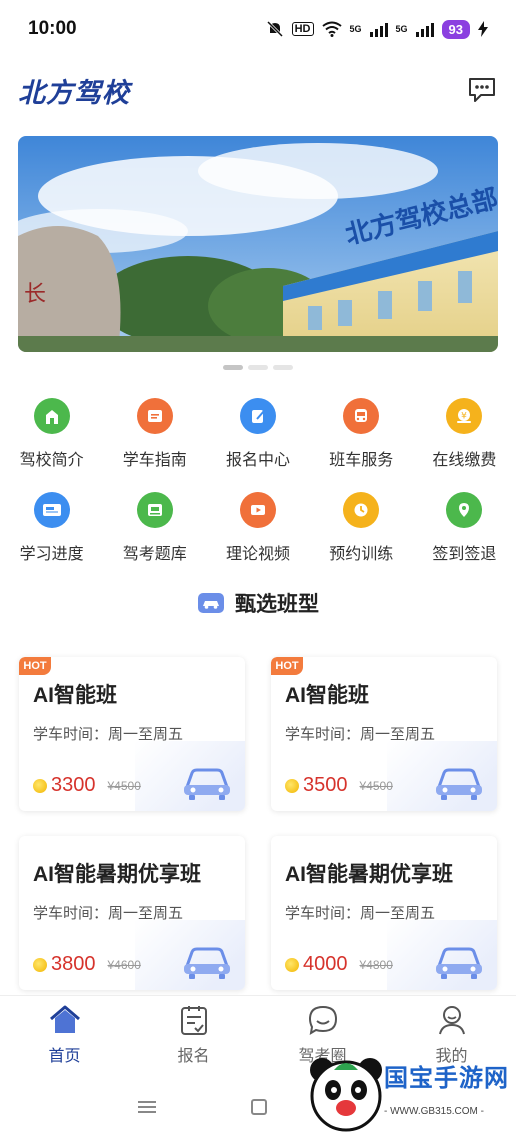 Image resolution: width=516 pixels, height=1135 pixels. Describe the element at coordinates (401, 29) in the screenshot. I see `network-label-2: 5G` at that location.